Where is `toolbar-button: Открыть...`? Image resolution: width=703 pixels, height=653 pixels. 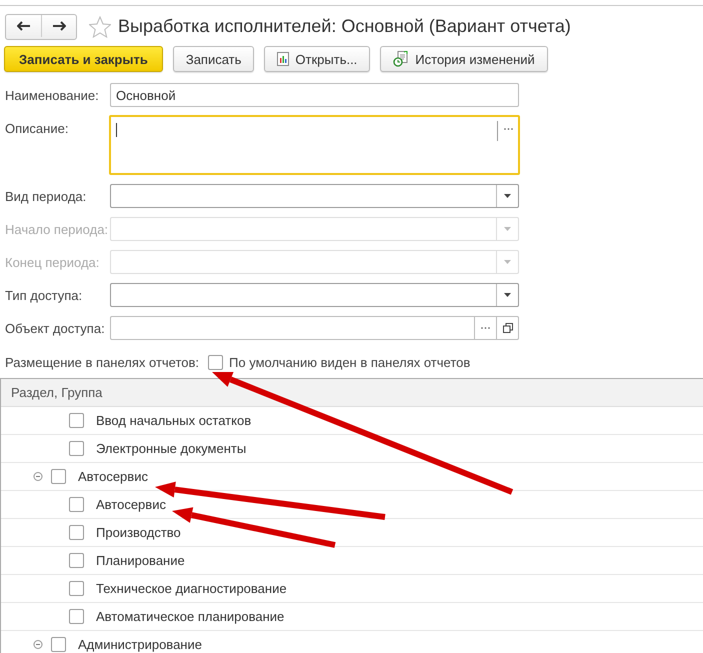
toolbar-button: Открыть... is located at coordinates (317, 59).